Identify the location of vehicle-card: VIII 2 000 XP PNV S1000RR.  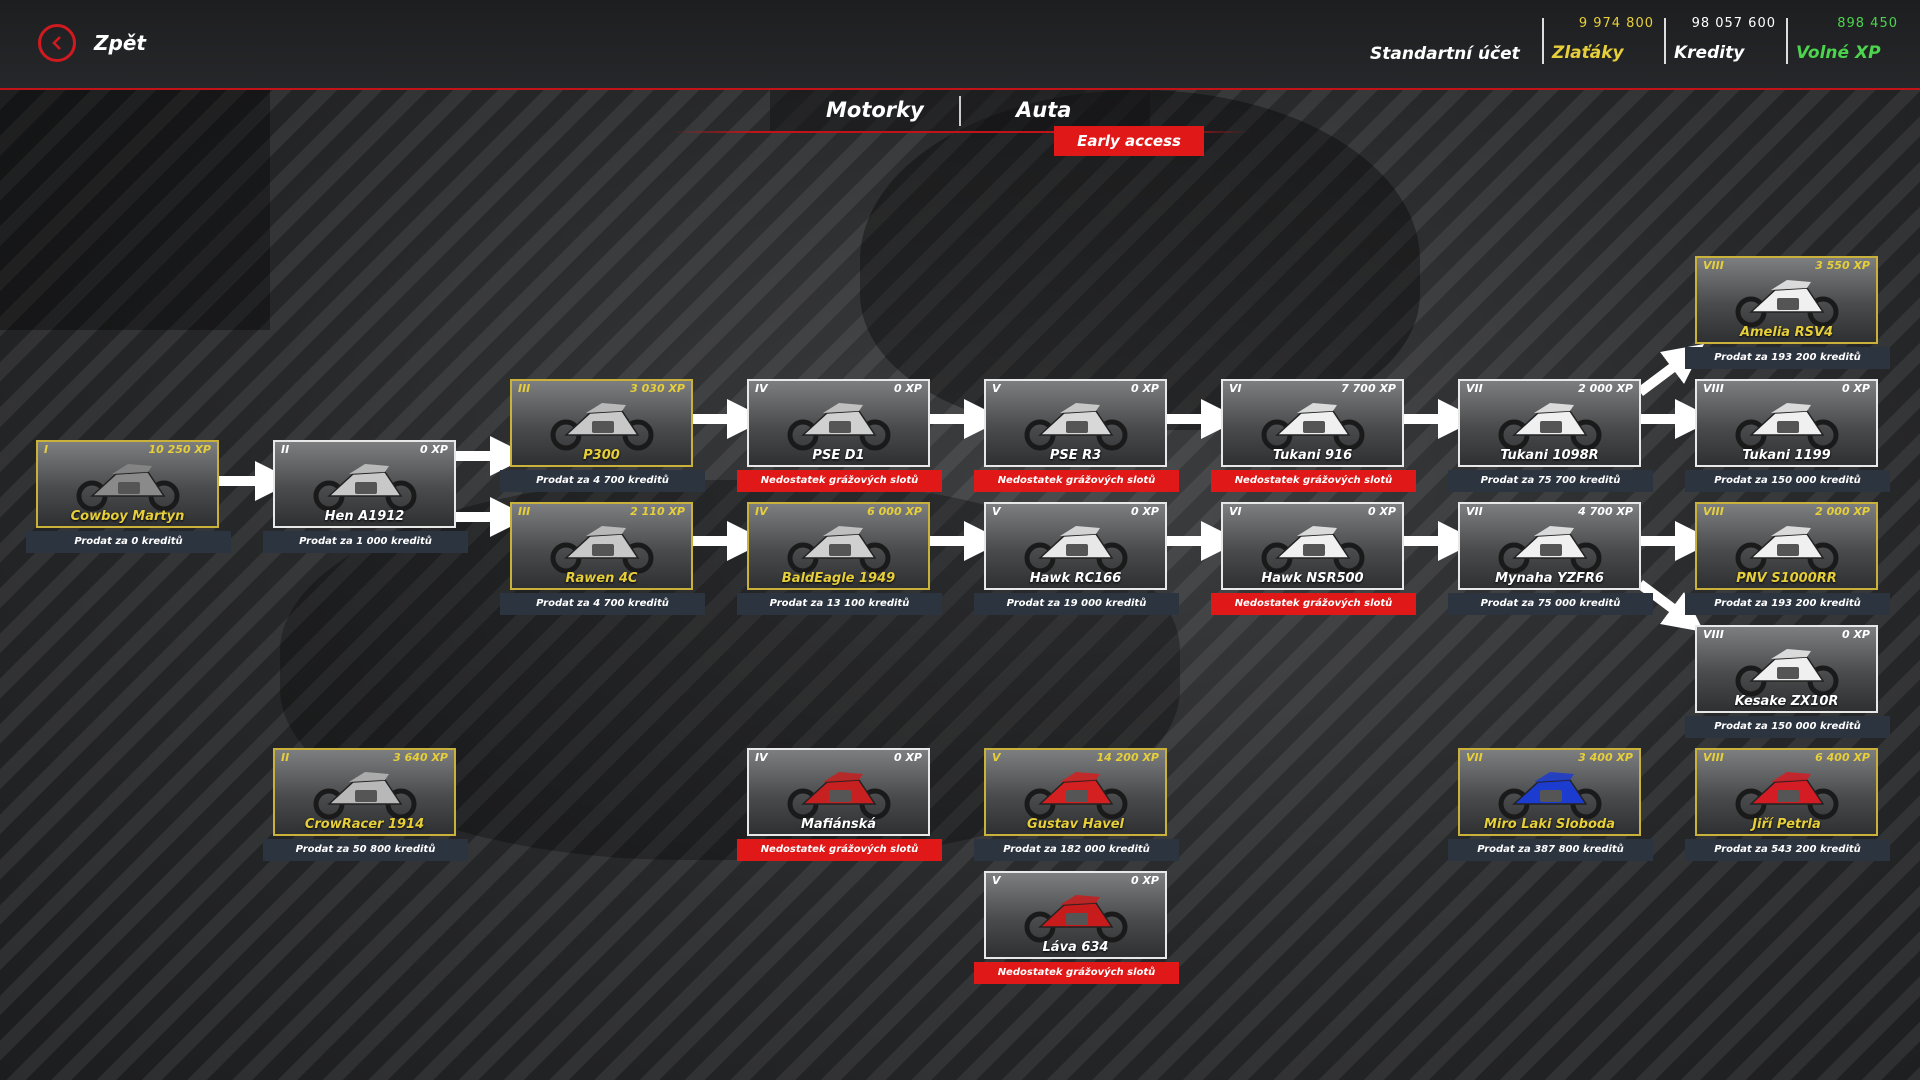
(1786, 546).